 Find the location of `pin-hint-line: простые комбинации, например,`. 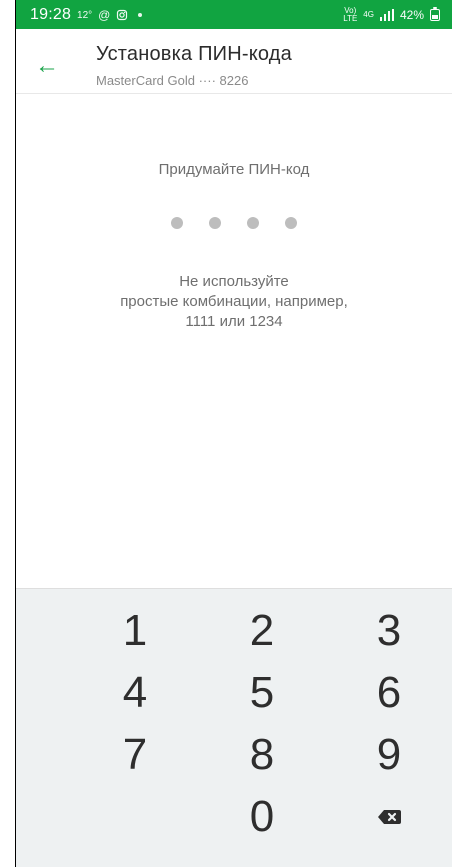

pin-hint-line: простые комбинации, например, is located at coordinates (234, 301).